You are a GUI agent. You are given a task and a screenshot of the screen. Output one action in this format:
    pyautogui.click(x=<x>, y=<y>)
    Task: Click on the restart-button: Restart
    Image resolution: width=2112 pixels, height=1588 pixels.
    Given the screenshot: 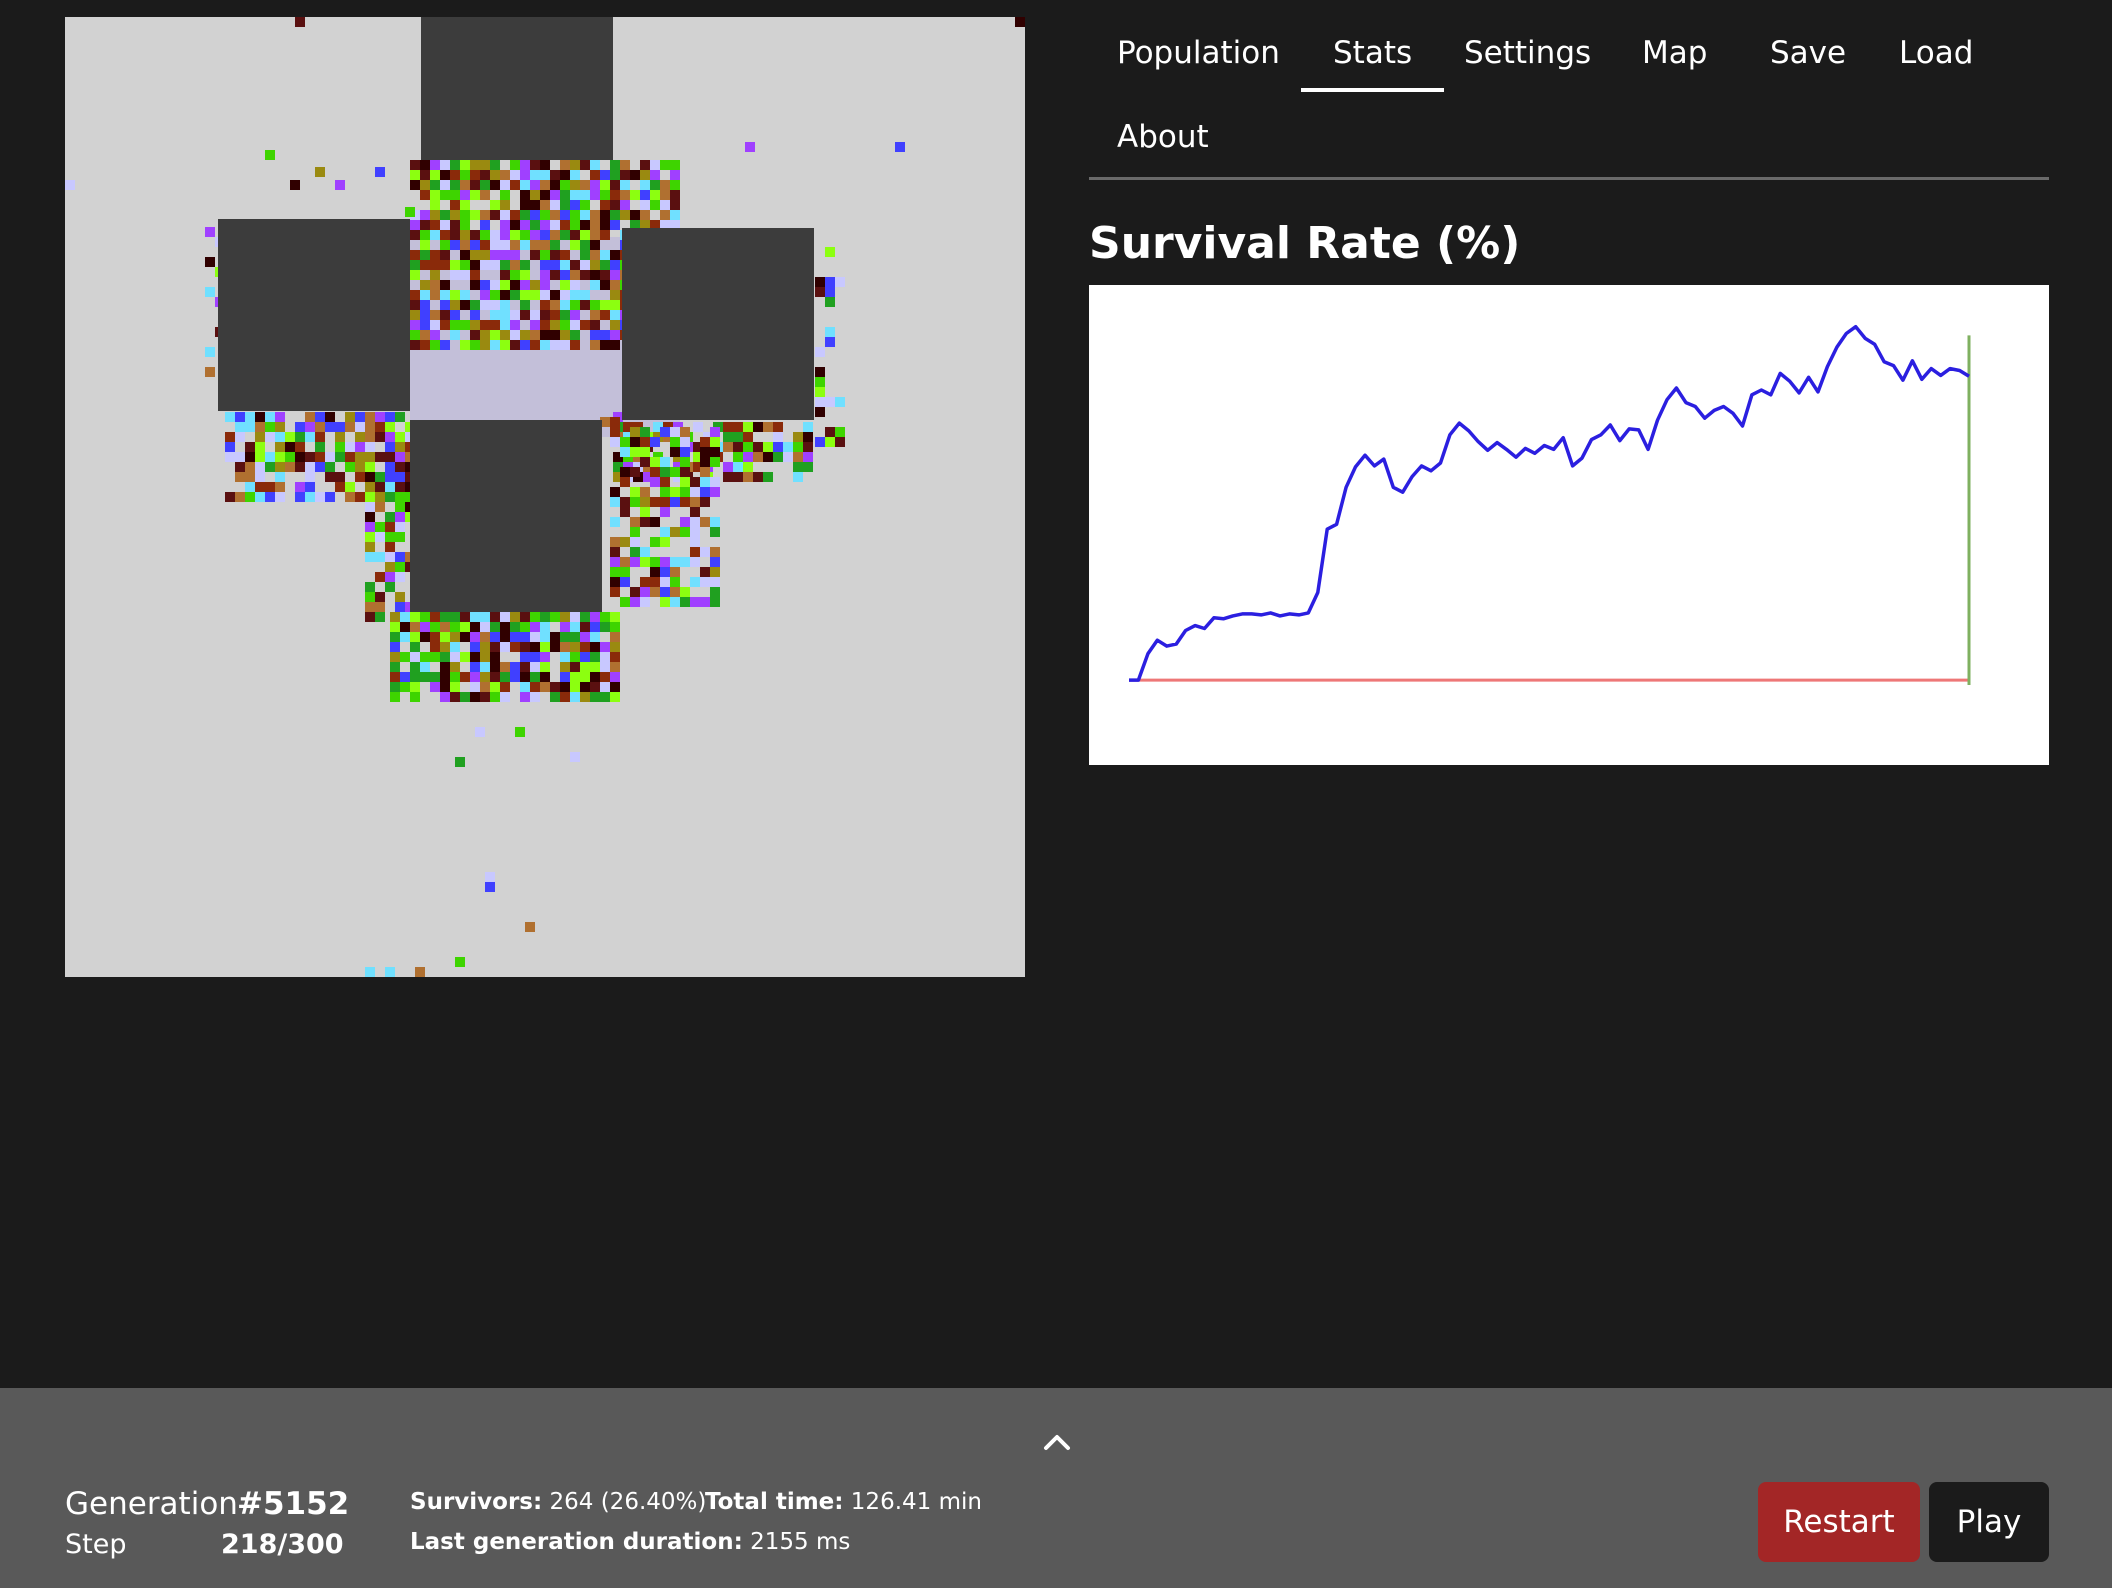 What is the action you would take?
    pyautogui.click(x=1839, y=1522)
    